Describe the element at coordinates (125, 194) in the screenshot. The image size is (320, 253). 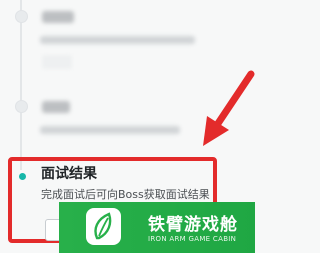
I see `interview-result-description: 完成面试后可向Boss获取面试结果` at that location.